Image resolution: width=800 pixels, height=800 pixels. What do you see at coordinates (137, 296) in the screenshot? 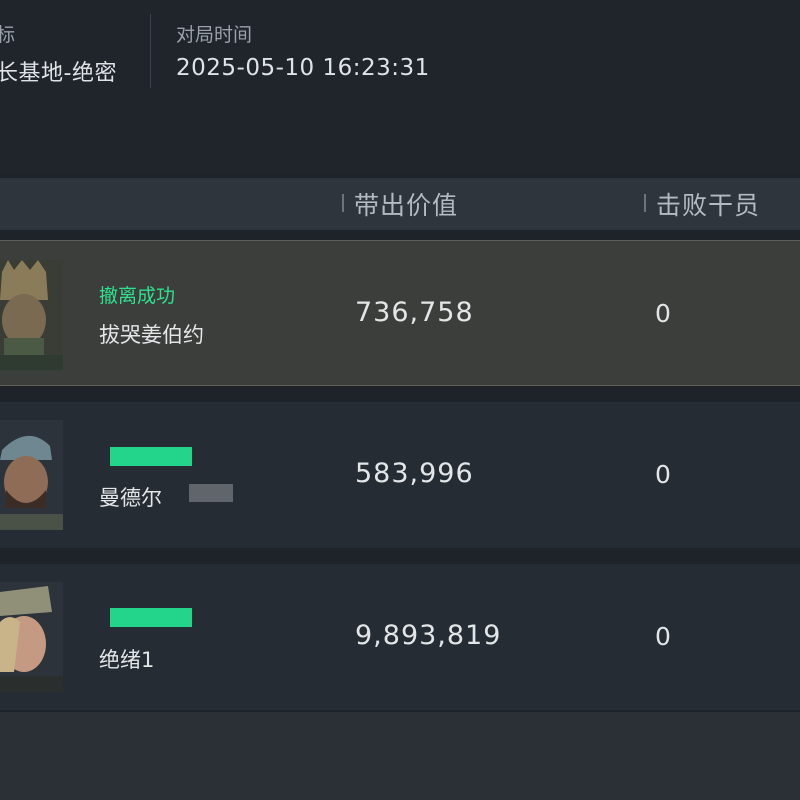
I see `extraction-status: 撤离成功` at bounding box center [137, 296].